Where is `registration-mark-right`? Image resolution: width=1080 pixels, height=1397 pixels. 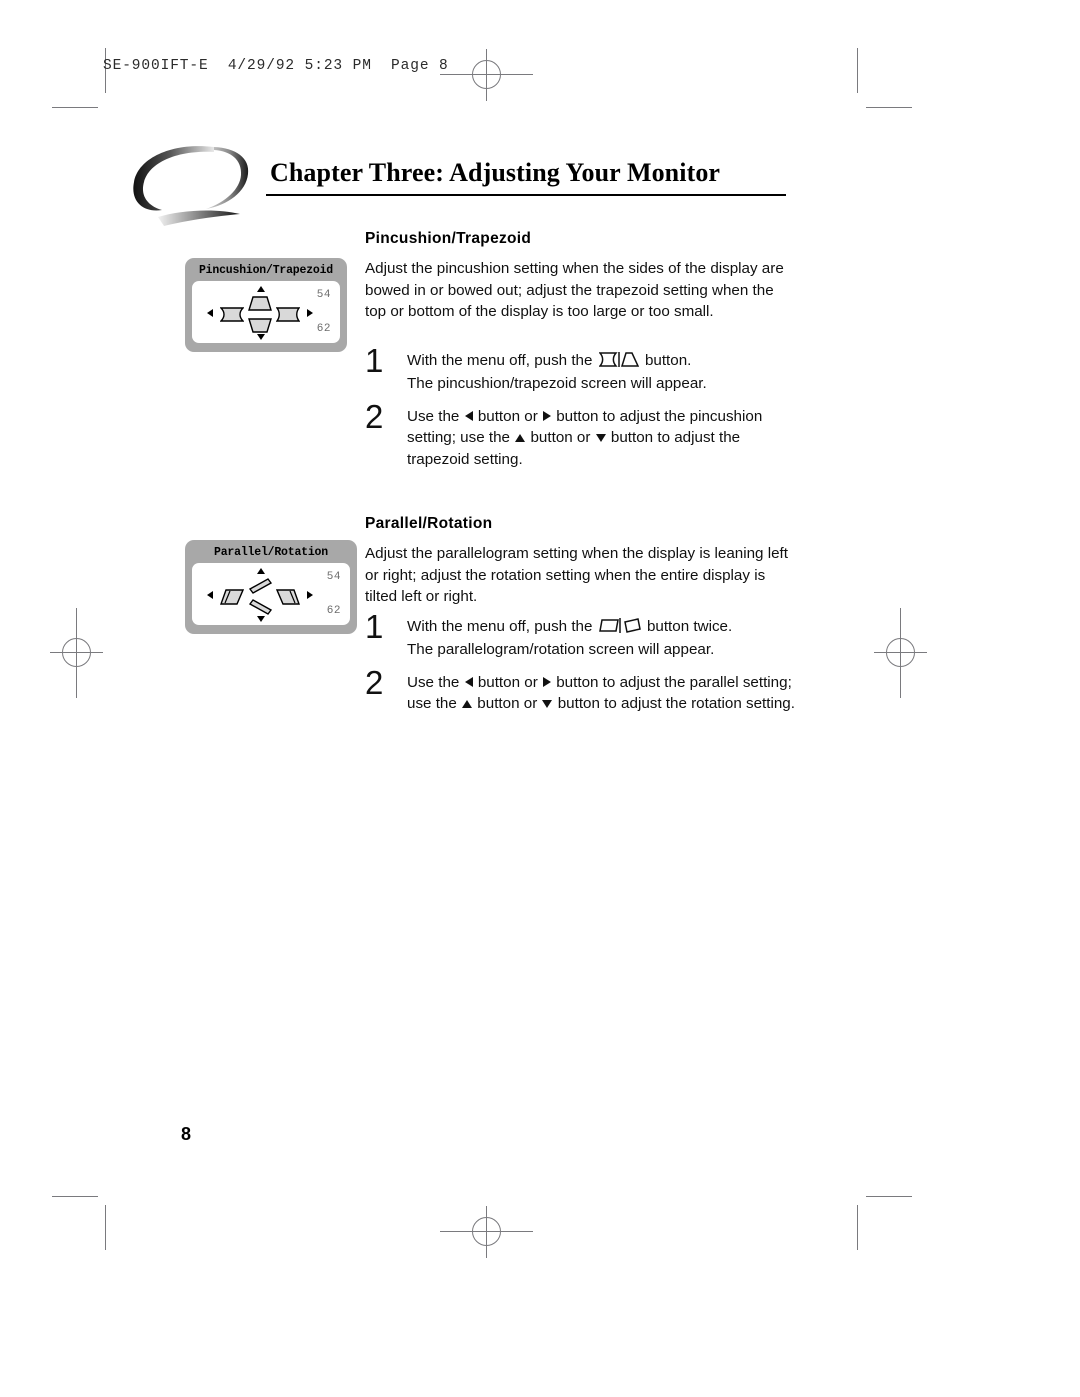
registration-mark-right is located at coordinates (900, 655).